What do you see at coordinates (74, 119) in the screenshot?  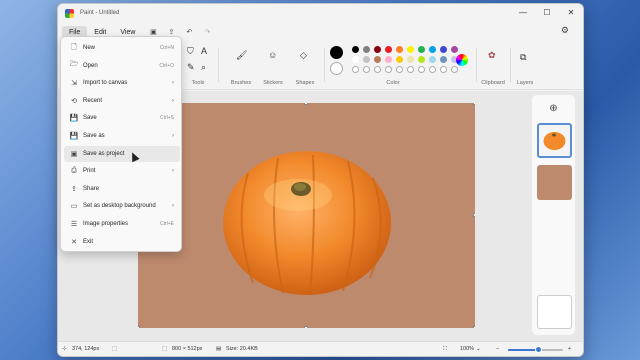 I see `save-icon: 💾` at bounding box center [74, 119].